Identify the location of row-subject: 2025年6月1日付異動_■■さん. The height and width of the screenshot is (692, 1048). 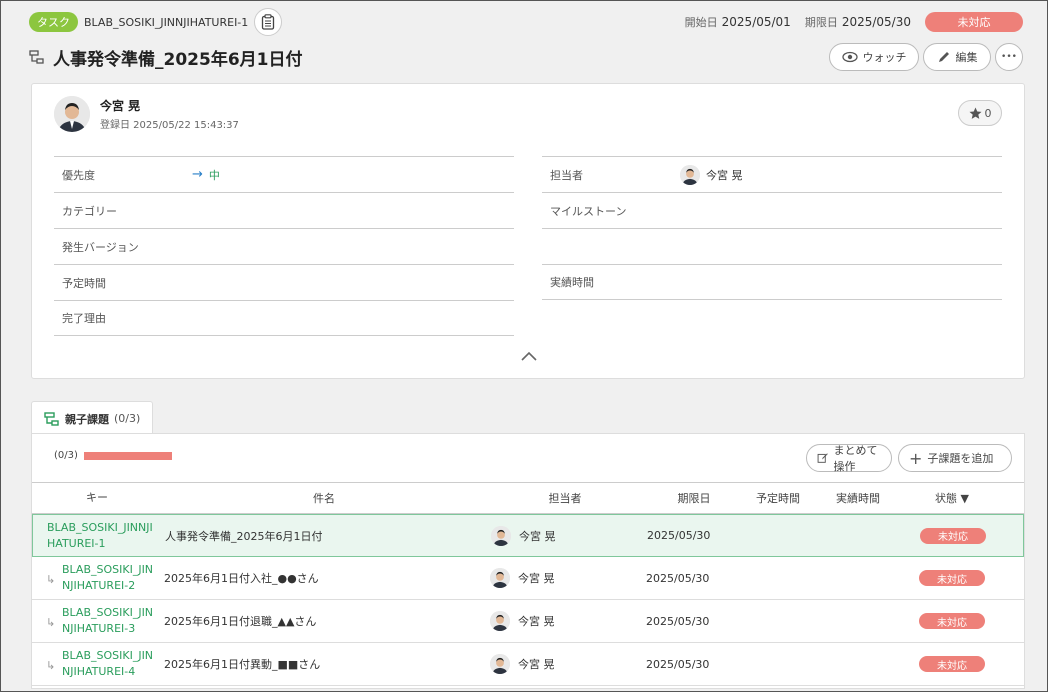
(242, 664).